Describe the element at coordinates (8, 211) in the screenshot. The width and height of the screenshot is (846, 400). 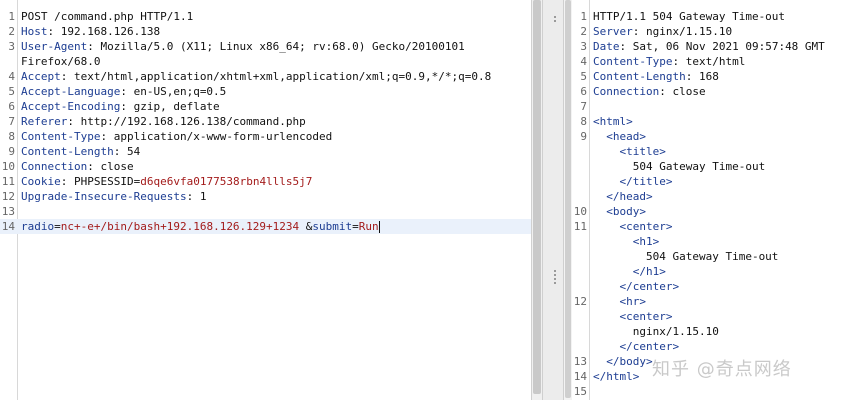
I see `request-line-number: 13` at that location.